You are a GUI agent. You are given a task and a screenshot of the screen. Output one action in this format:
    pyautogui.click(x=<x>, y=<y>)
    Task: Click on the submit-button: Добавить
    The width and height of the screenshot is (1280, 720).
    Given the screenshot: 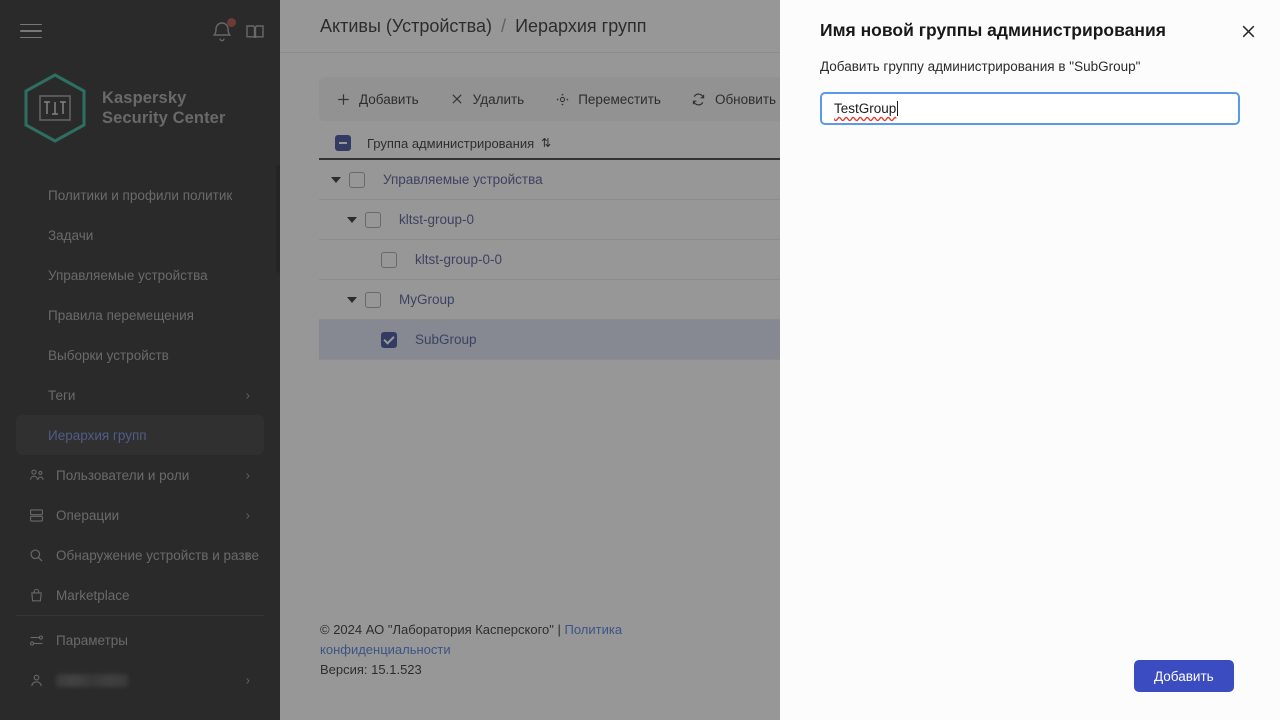 What is the action you would take?
    pyautogui.click(x=1184, y=676)
    